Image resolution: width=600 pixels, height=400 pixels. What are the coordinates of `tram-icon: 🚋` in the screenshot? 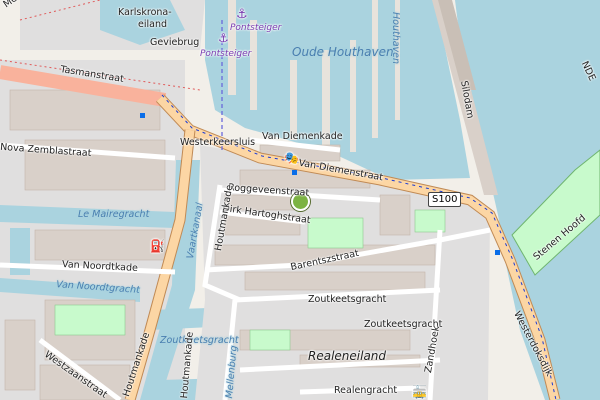 It's located at (419, 392).